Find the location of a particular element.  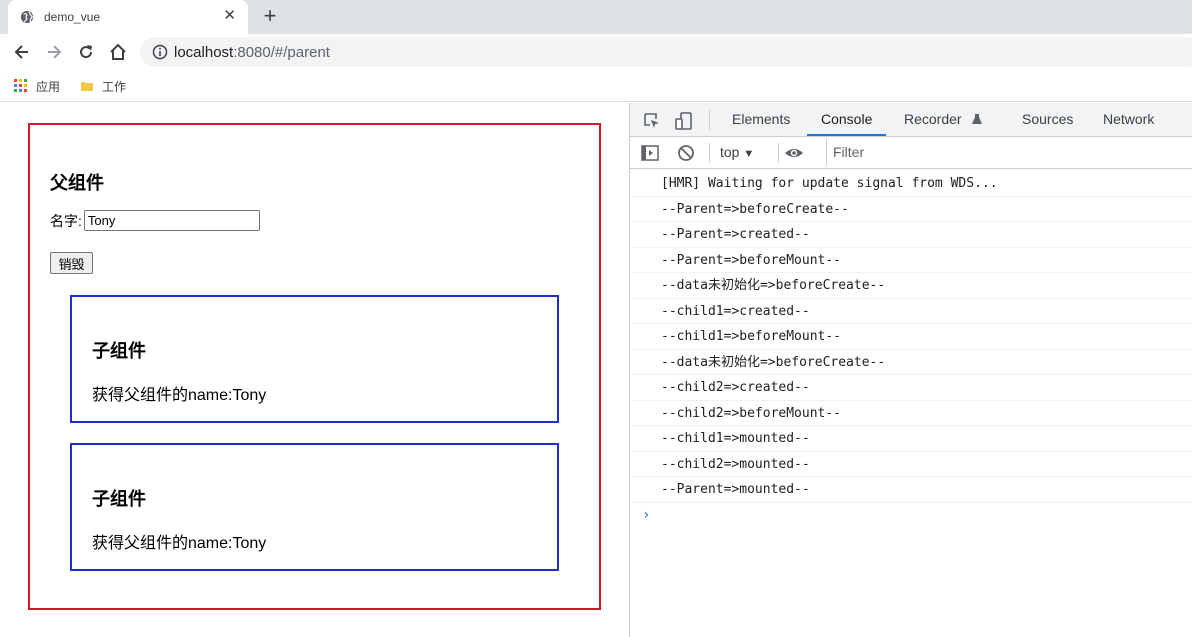

address-bar: localhost:8080/#/parent is located at coordinates (666, 52).